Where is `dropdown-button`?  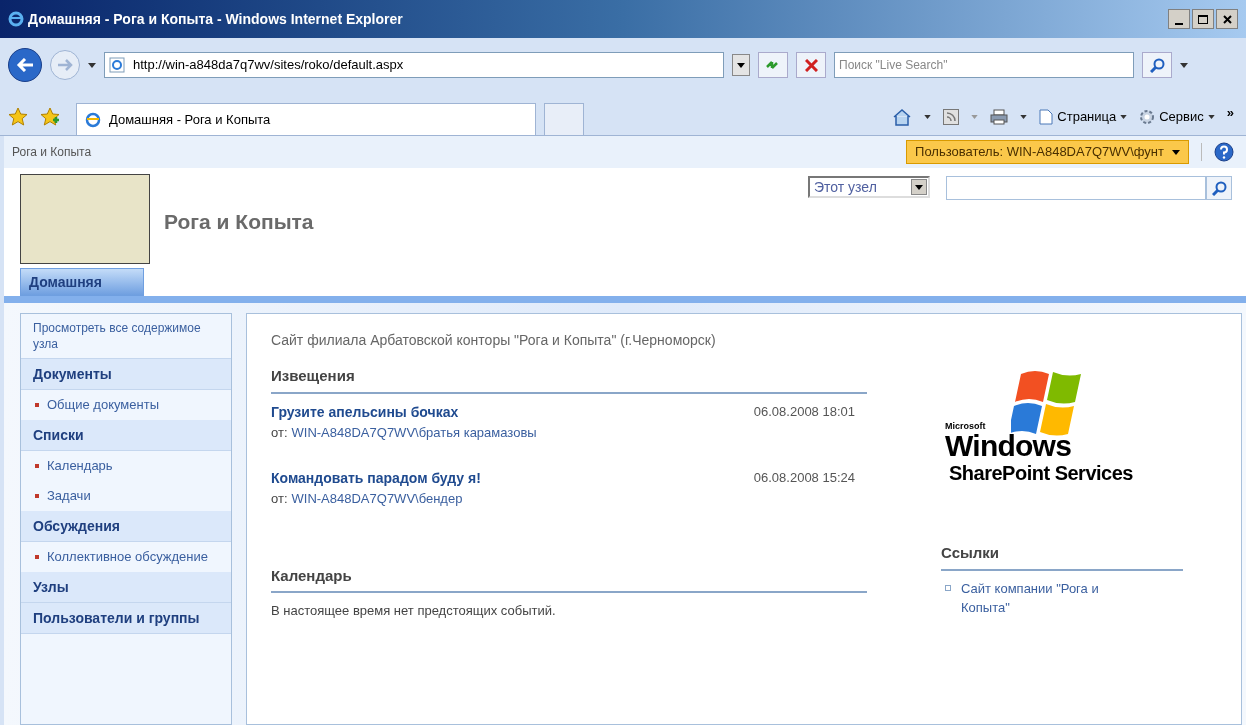 dropdown-button is located at coordinates (919, 187).